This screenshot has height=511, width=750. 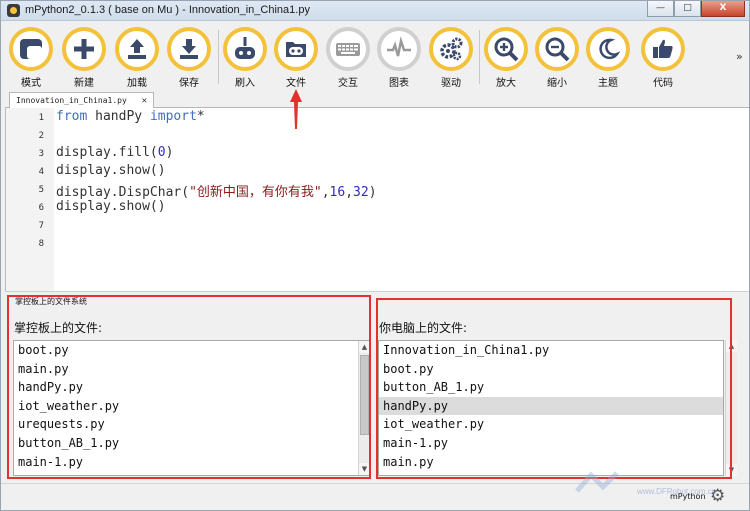 What do you see at coordinates (677, 491) in the screenshot?
I see `watermark-text: www.DFRobot.com.cn` at bounding box center [677, 491].